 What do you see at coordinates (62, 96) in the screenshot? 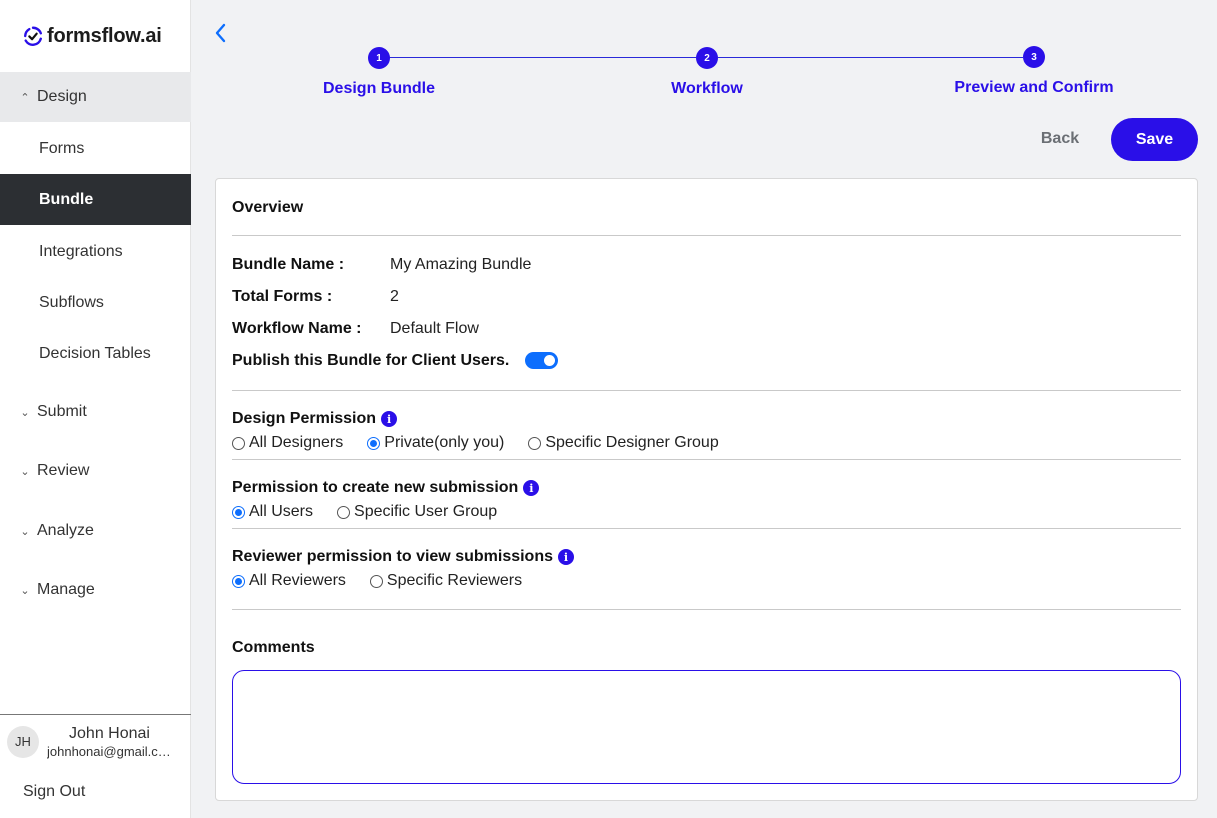
I see `sidebar-section-label: Design` at bounding box center [62, 96].